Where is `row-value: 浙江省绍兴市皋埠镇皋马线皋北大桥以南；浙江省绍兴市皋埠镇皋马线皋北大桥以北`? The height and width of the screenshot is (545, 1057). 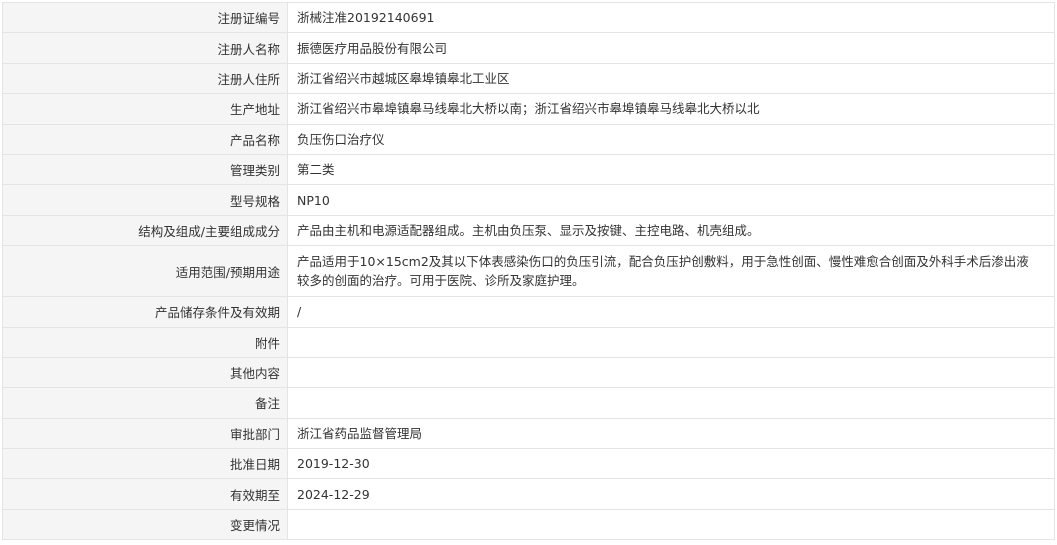 row-value: 浙江省绍兴市皋埠镇皋马线皋北大桥以南；浙江省绍兴市皋埠镇皋马线皋北大桥以北 is located at coordinates (671, 109).